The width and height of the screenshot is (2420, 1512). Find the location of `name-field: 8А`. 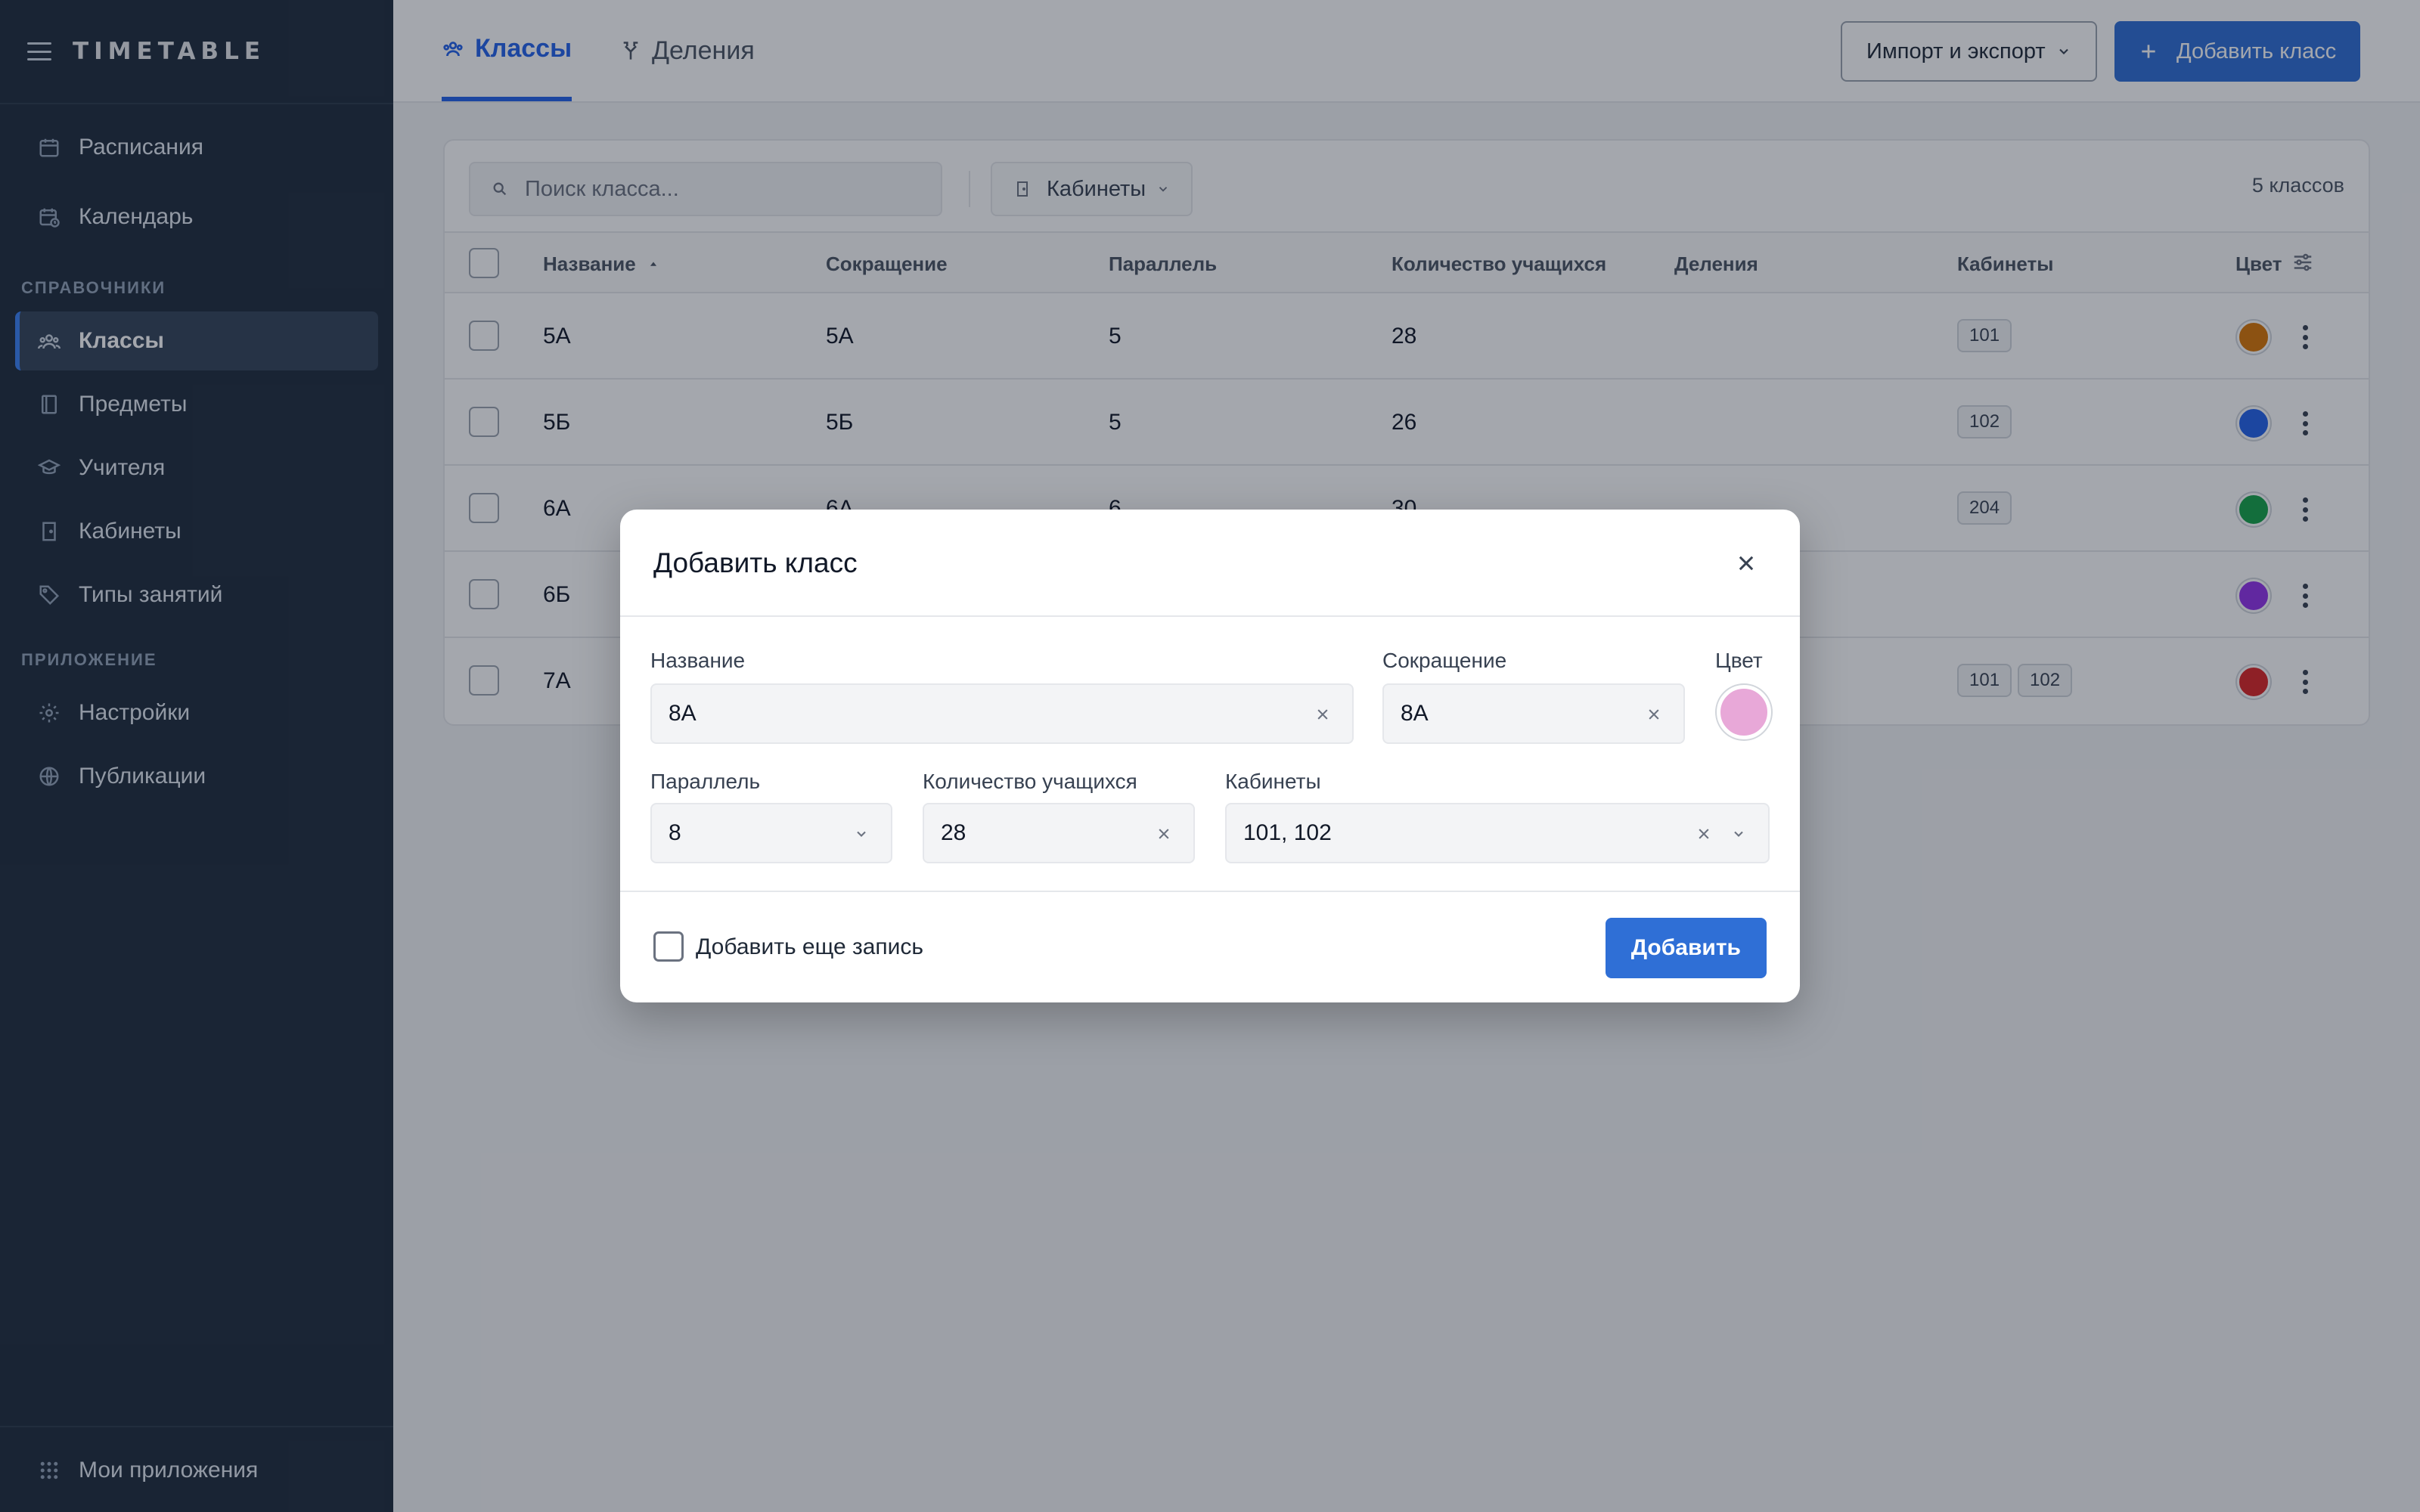

name-field: 8А is located at coordinates (1002, 713).